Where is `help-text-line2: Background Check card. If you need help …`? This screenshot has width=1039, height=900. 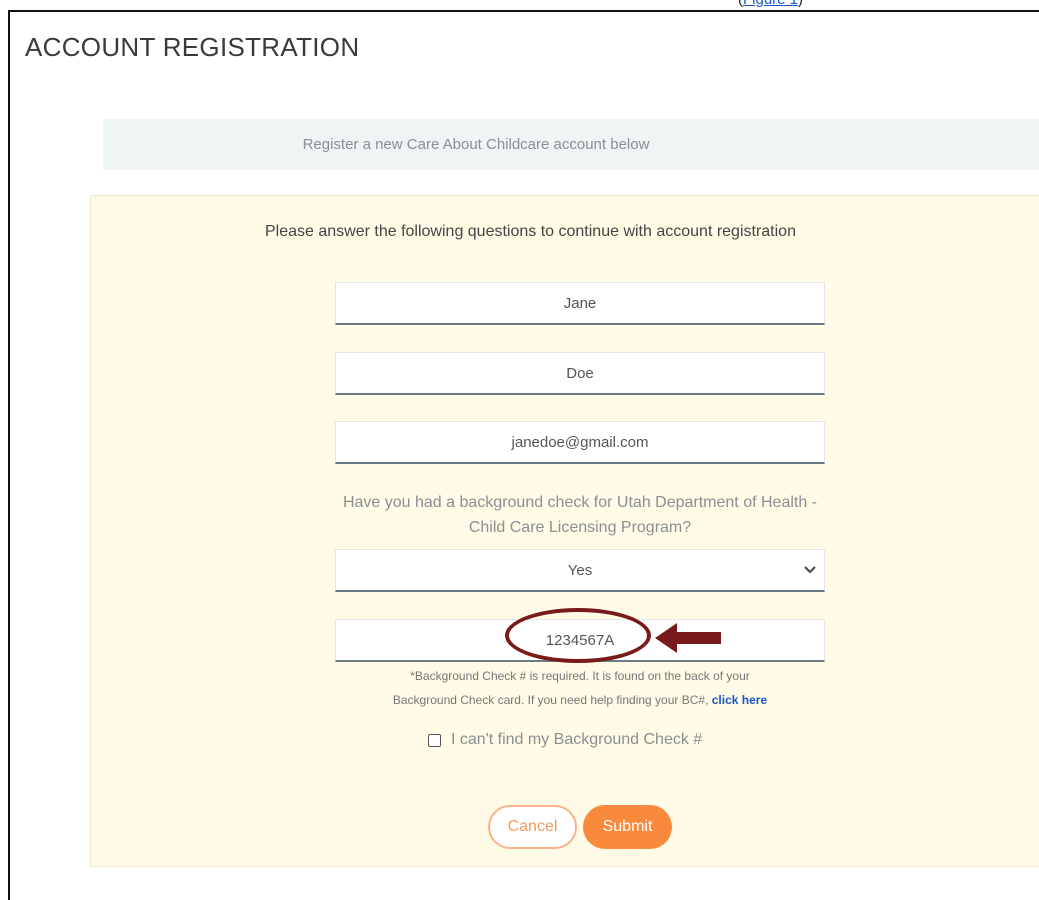
help-text-line2: Background Check card. If you need help … is located at coordinates (550, 700).